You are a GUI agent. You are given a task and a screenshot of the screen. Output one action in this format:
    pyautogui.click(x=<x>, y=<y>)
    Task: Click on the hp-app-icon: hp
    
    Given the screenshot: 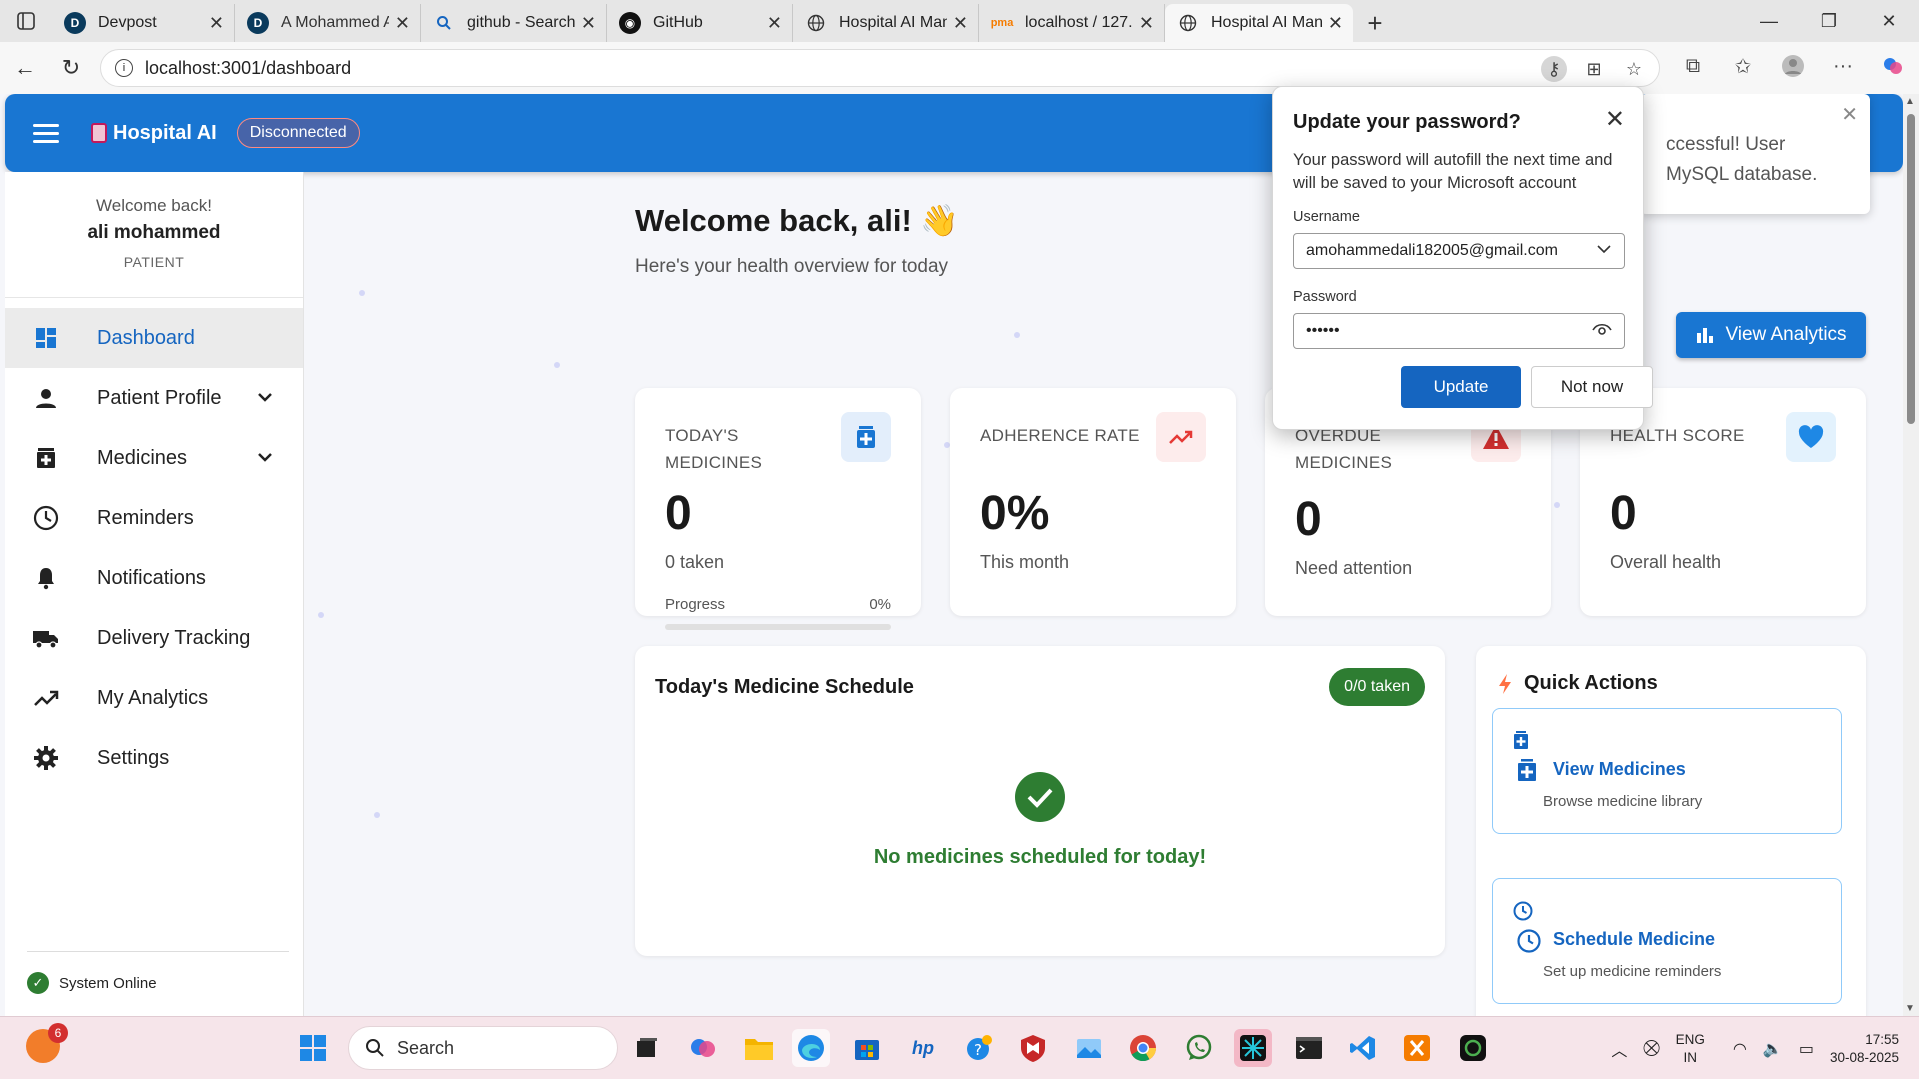 What is the action you would take?
    pyautogui.click(x=923, y=1048)
    